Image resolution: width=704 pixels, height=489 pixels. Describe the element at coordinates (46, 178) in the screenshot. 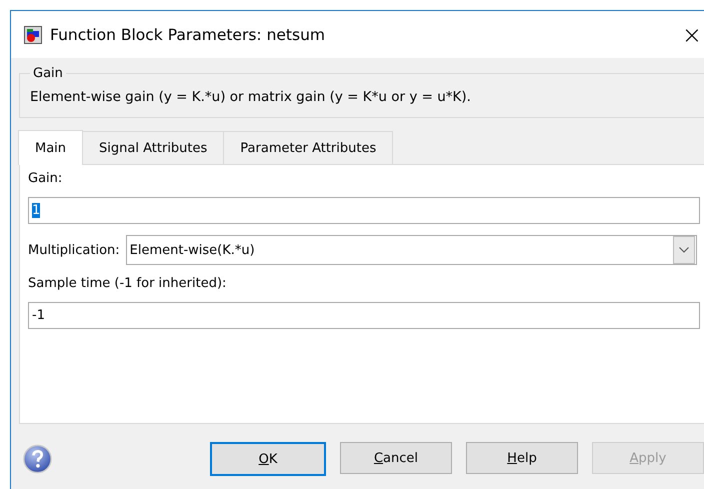

I see `field-label: Gain:` at that location.